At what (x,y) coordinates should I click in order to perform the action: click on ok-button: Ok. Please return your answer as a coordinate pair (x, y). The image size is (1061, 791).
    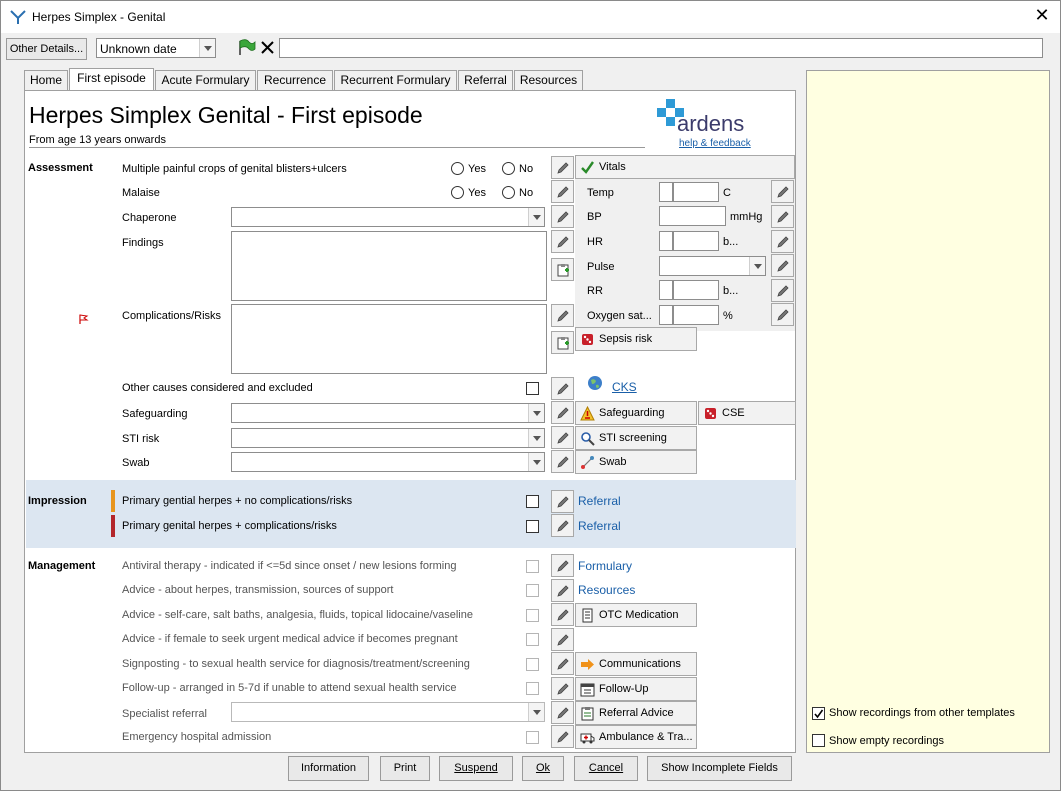
    Looking at the image, I should click on (543, 768).